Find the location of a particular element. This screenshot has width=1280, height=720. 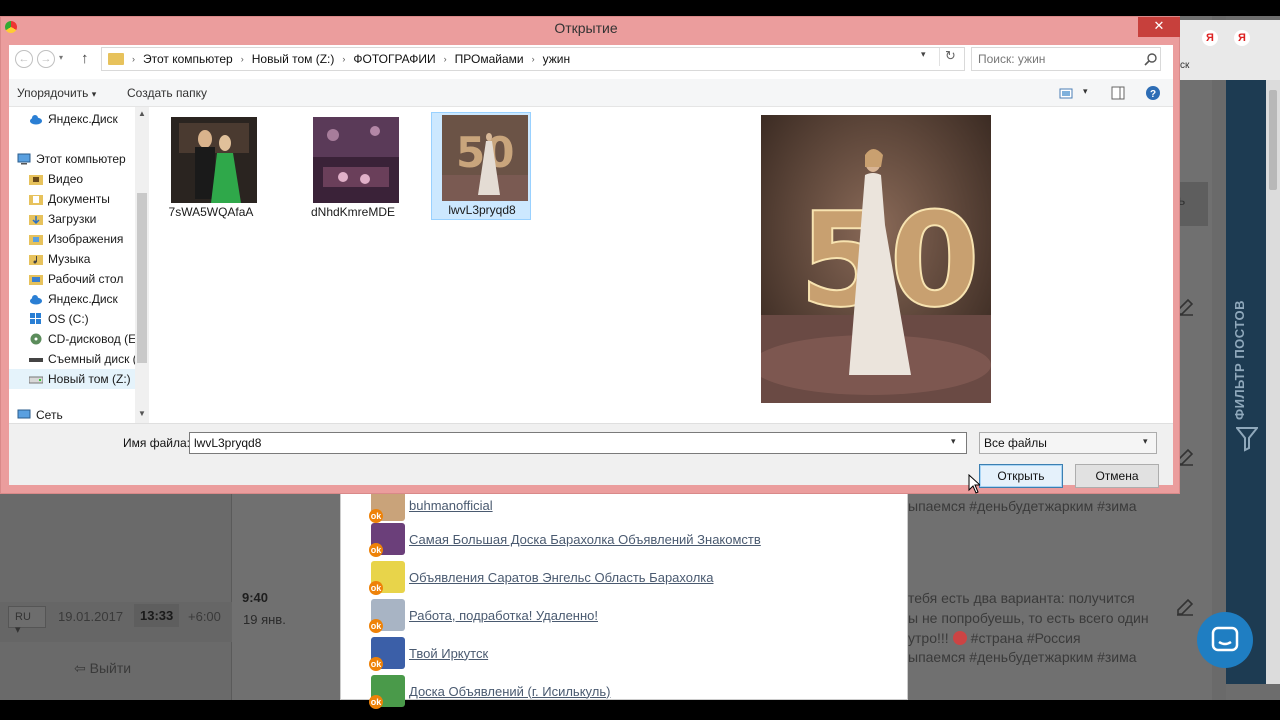

group-link: Доска Объявлений (г. Исилькуль) is located at coordinates (509, 691).